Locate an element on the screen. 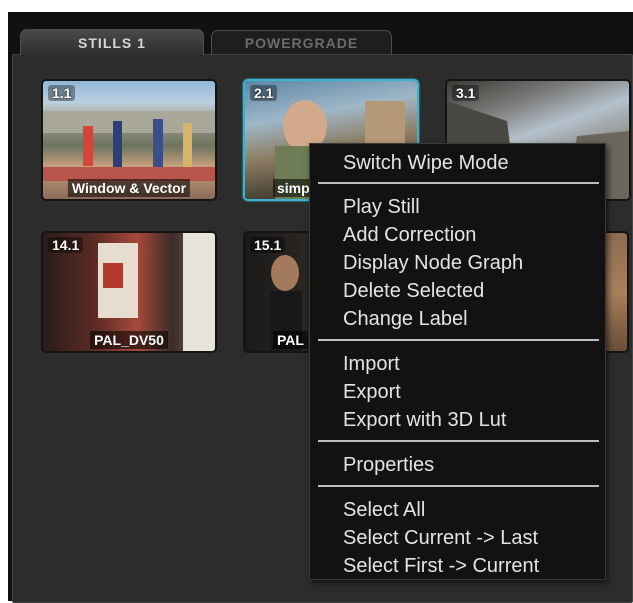  still-id: 15.1 is located at coordinates (268, 245).